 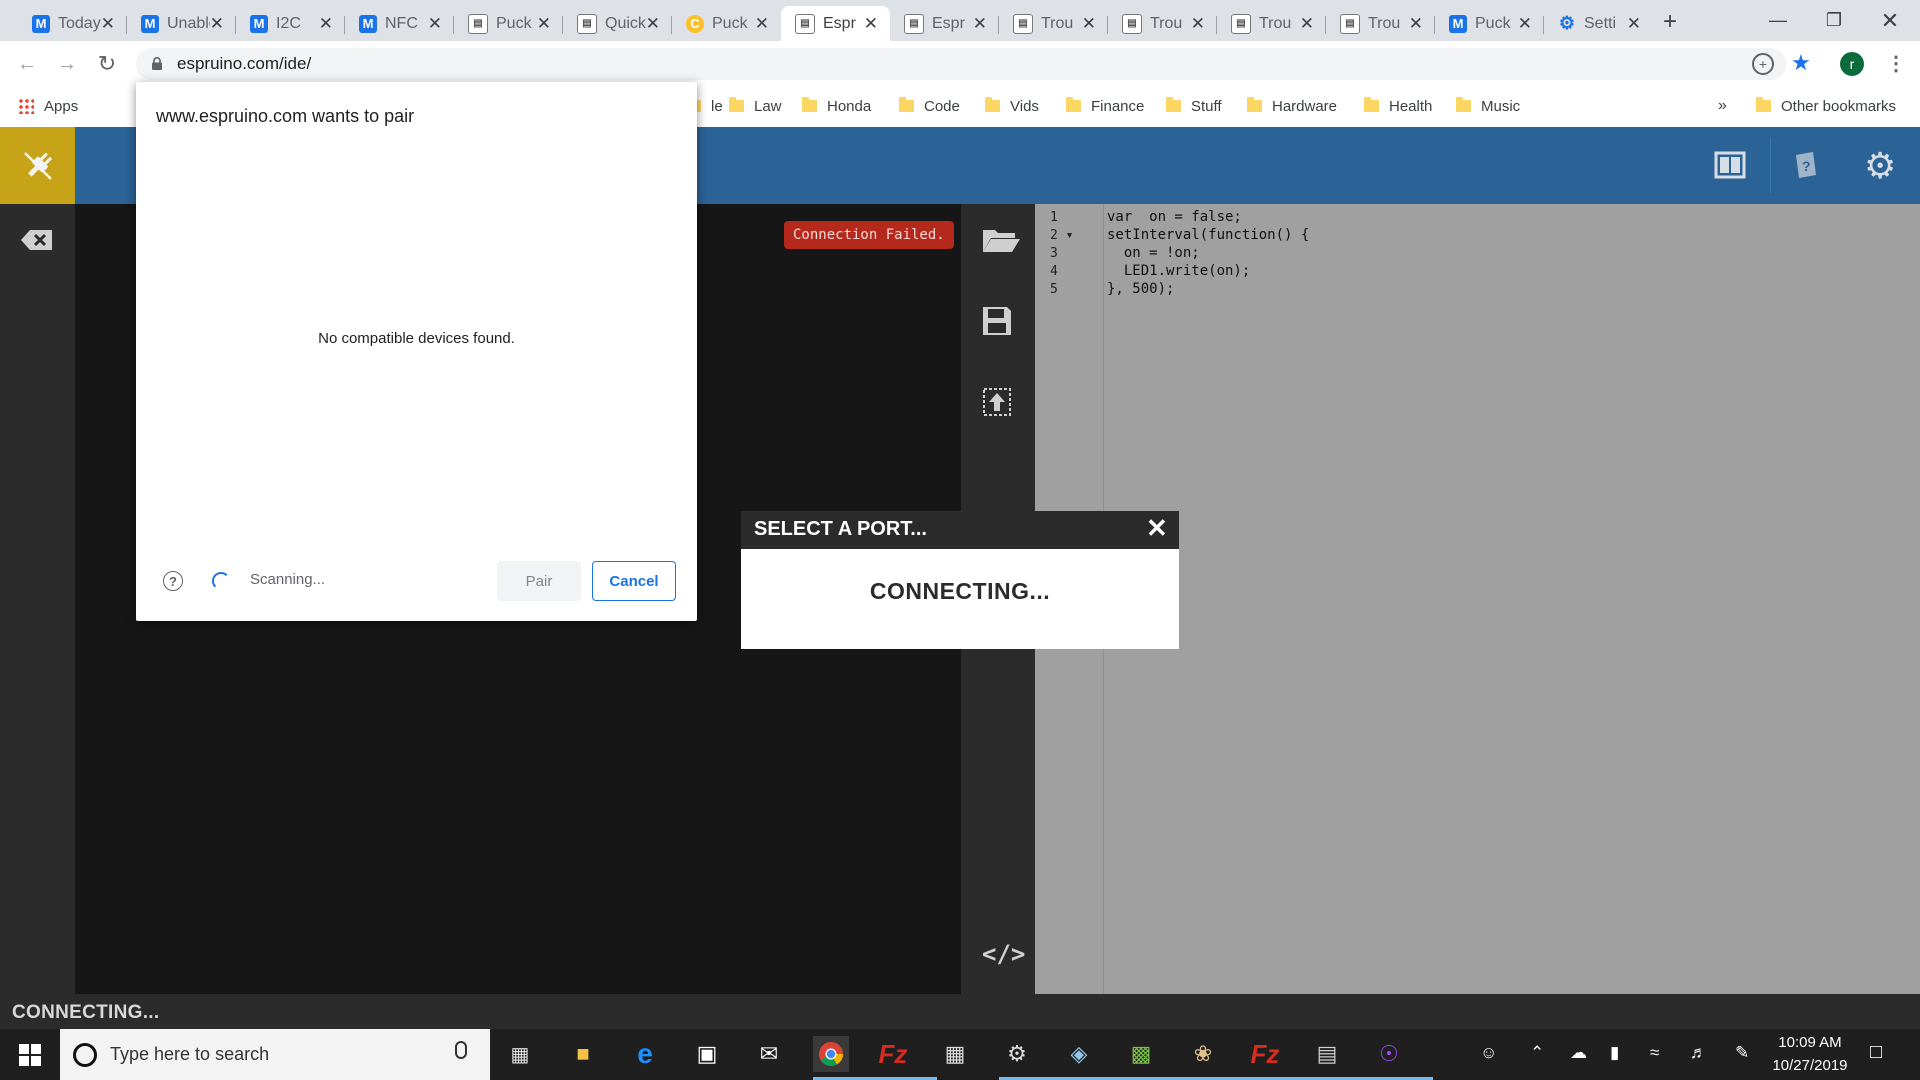 I want to click on other-bookmarks: Other bookmarks, so click(x=1826, y=106).